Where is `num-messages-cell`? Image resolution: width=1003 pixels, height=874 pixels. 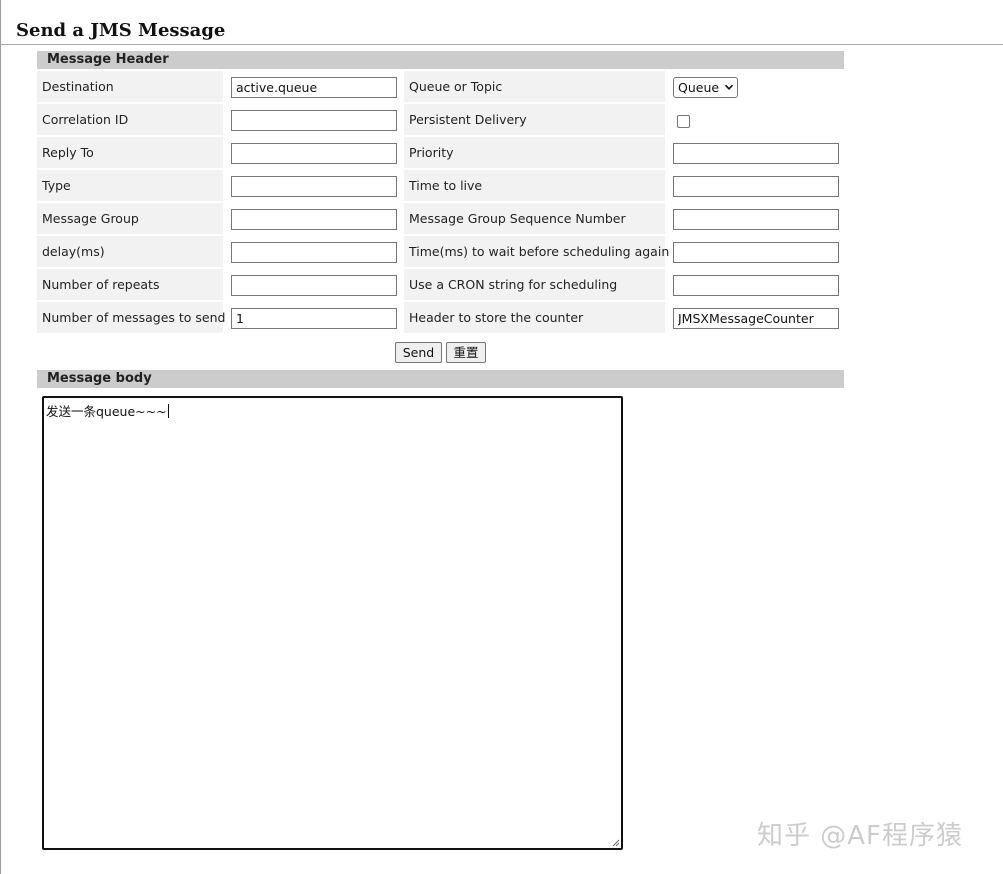 num-messages-cell is located at coordinates (313, 317).